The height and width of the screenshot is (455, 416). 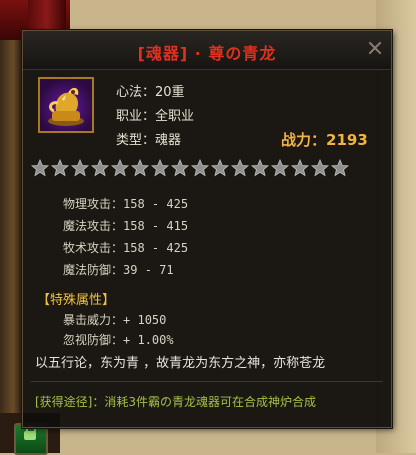 I want to click on lock-icon, so click(x=30, y=432).